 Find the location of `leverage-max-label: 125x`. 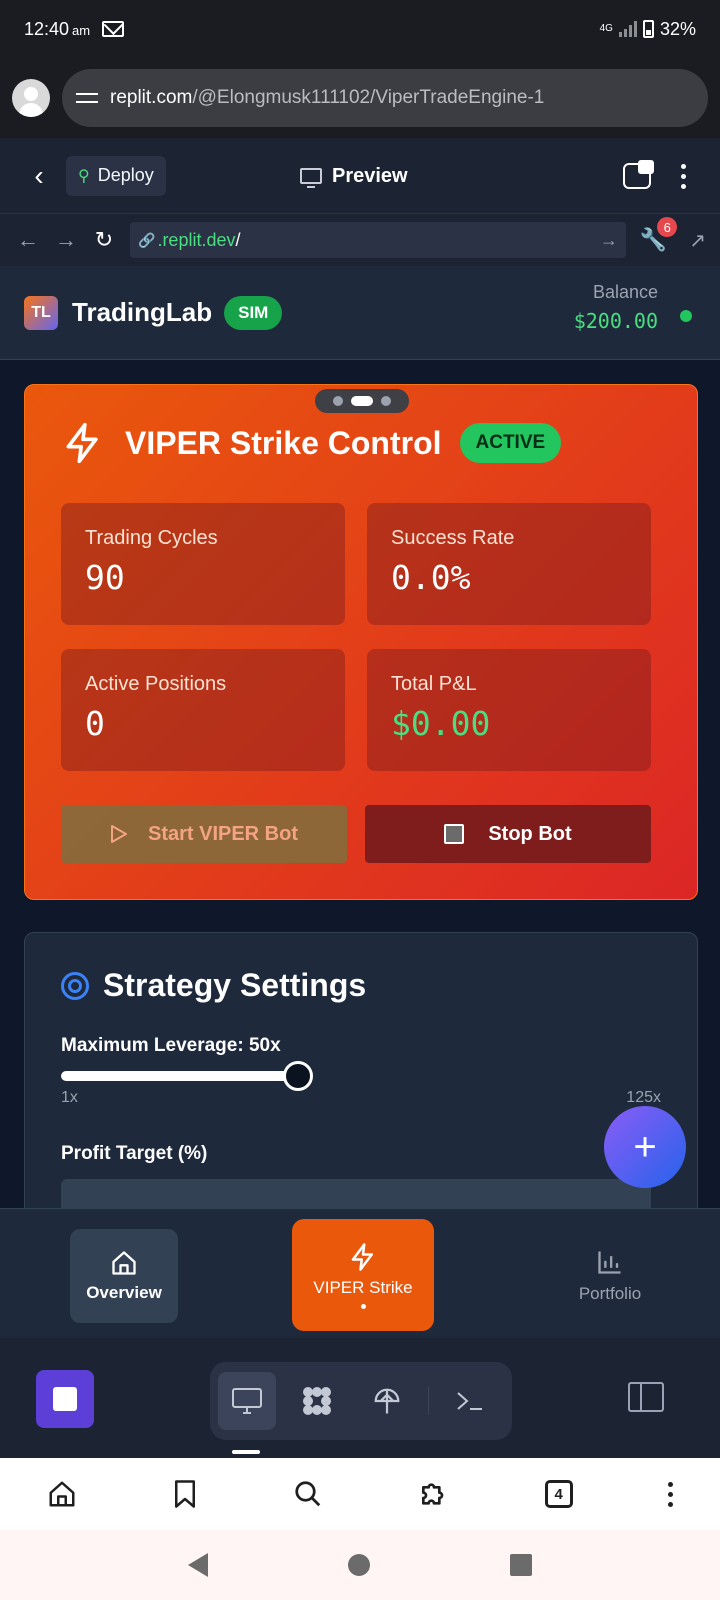

leverage-max-label: 125x is located at coordinates (643, 1097).